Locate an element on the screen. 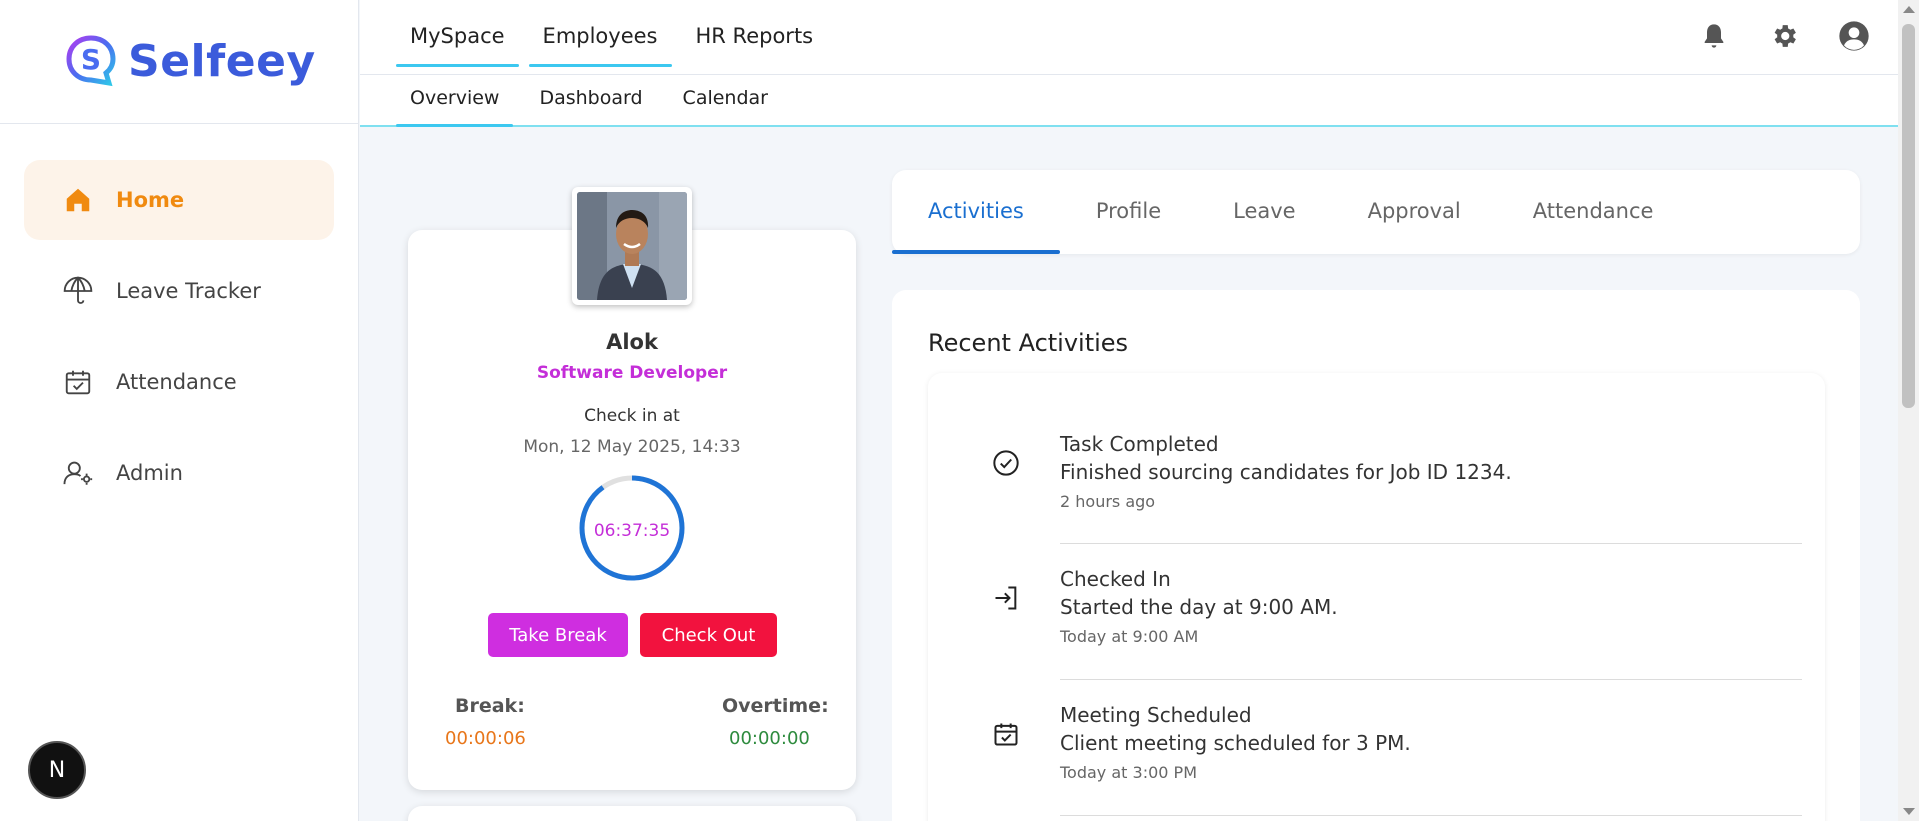 This screenshot has width=1919, height=821. tab-hr-reports: HR Reports is located at coordinates (755, 37).